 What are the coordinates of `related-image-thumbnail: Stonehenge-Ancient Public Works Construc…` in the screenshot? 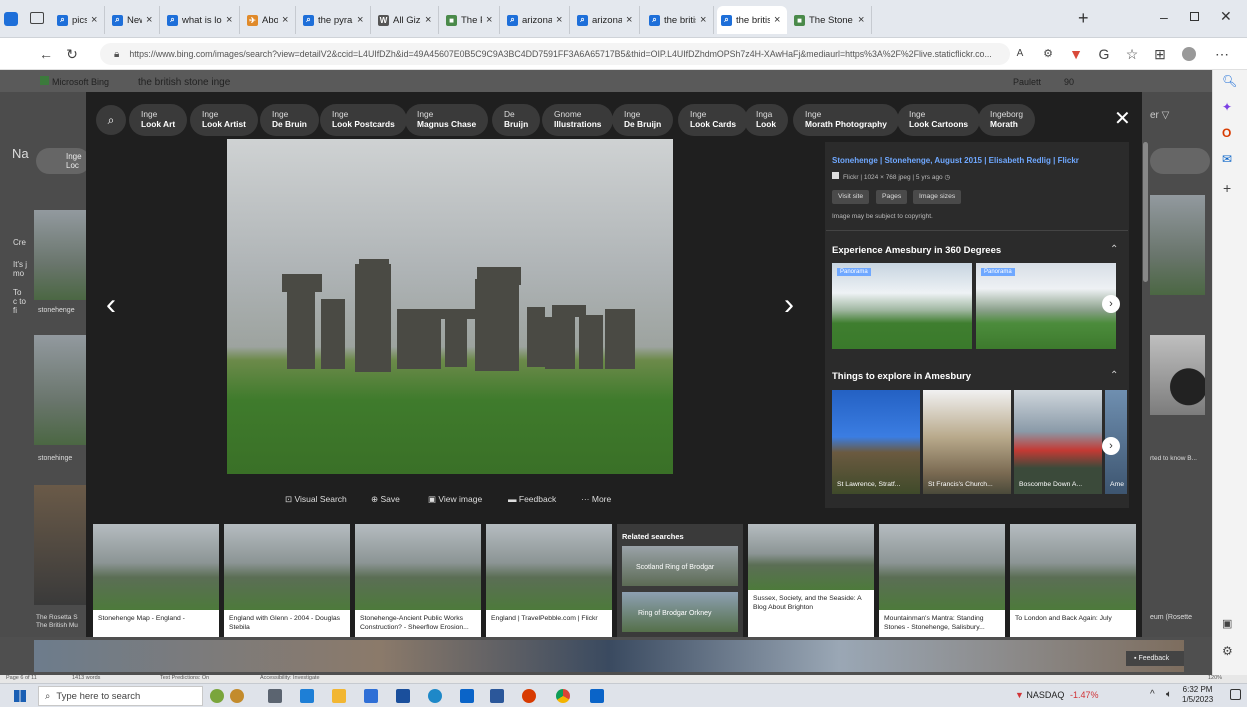 It's located at (418, 580).